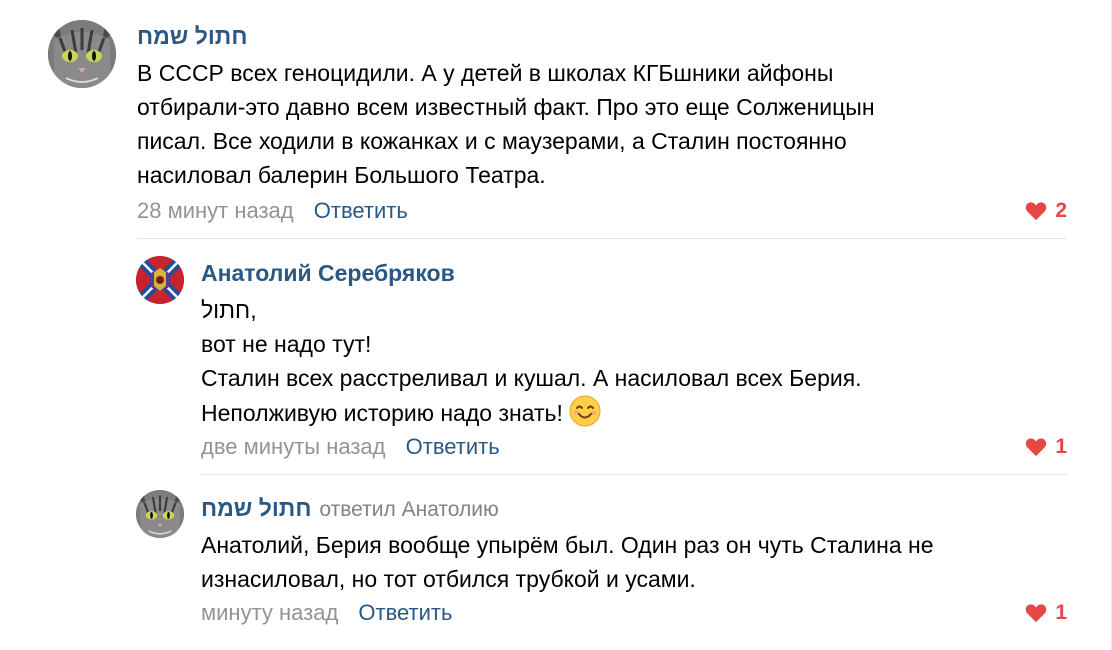 The image size is (1112, 650). What do you see at coordinates (585, 411) in the screenshot?
I see `smiling-face-emoji-icon` at bounding box center [585, 411].